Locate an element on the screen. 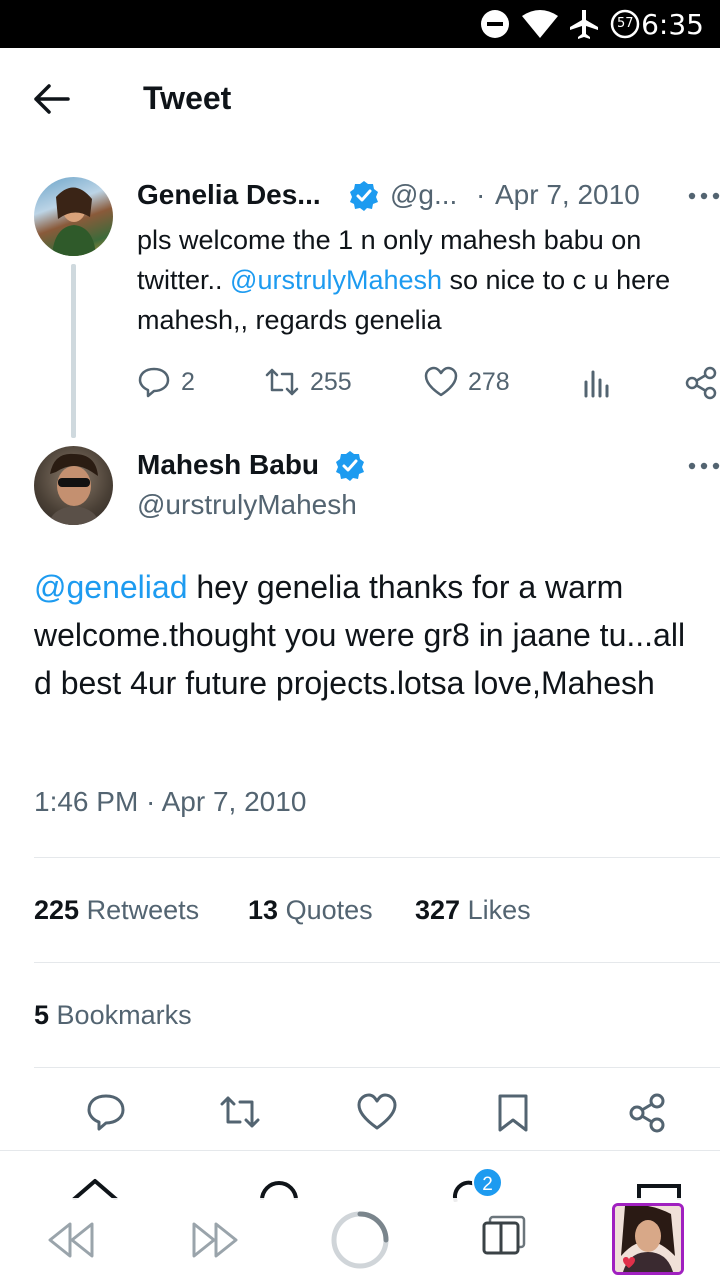 This screenshot has width=720, height=1280. retweets-count: 225 is located at coordinates (57, 910).